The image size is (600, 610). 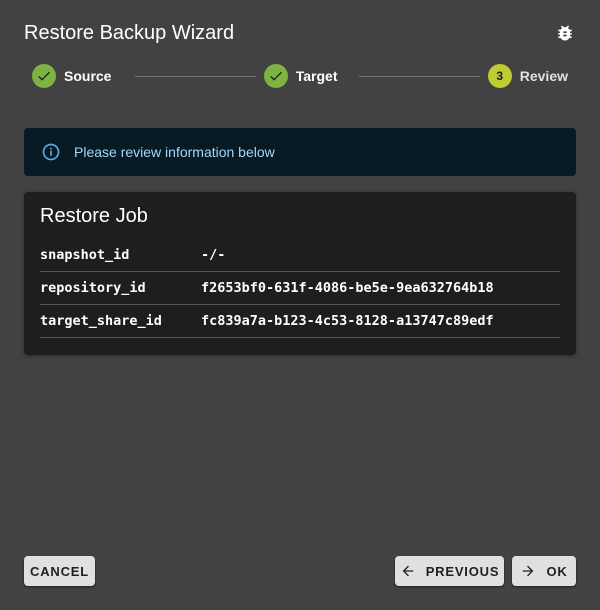 What do you see at coordinates (543, 76) in the screenshot?
I see `step-label-review: Review` at bounding box center [543, 76].